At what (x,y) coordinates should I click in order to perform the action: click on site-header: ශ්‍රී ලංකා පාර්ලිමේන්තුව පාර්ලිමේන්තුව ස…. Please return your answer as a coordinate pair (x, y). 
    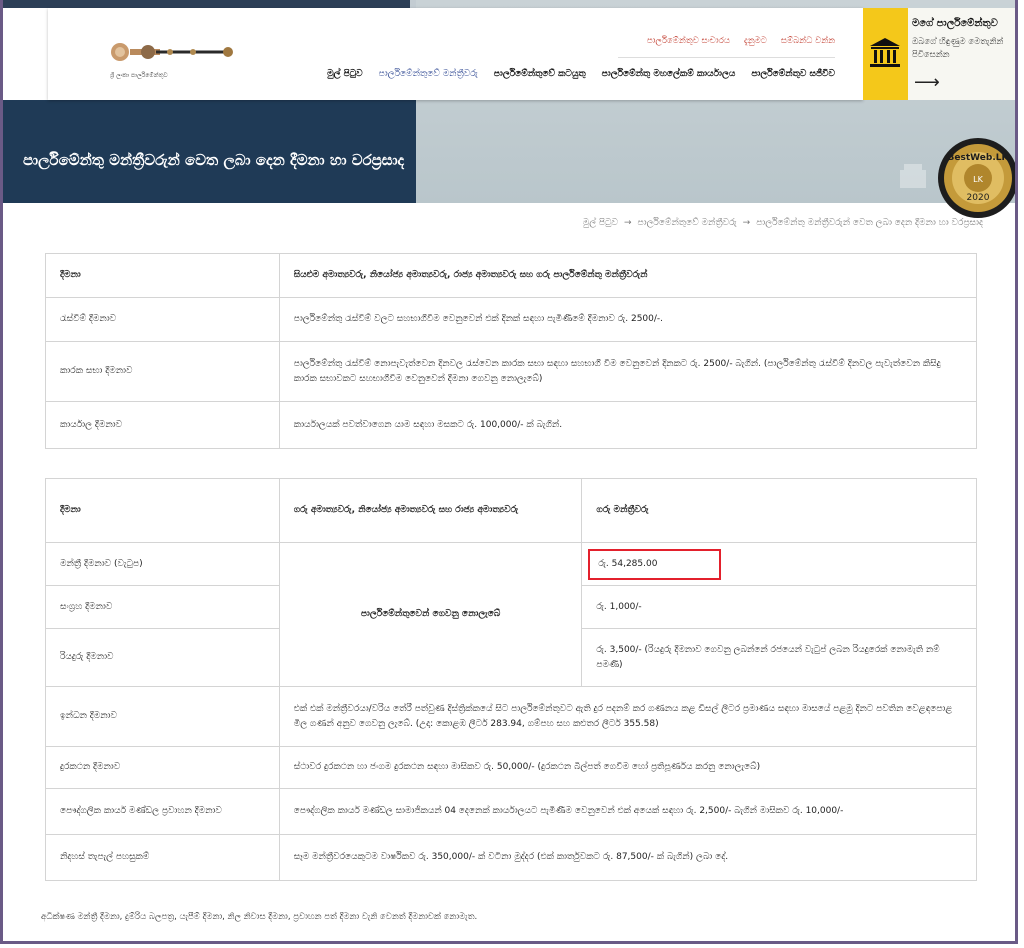
    Looking at the image, I should click on (455, 54).